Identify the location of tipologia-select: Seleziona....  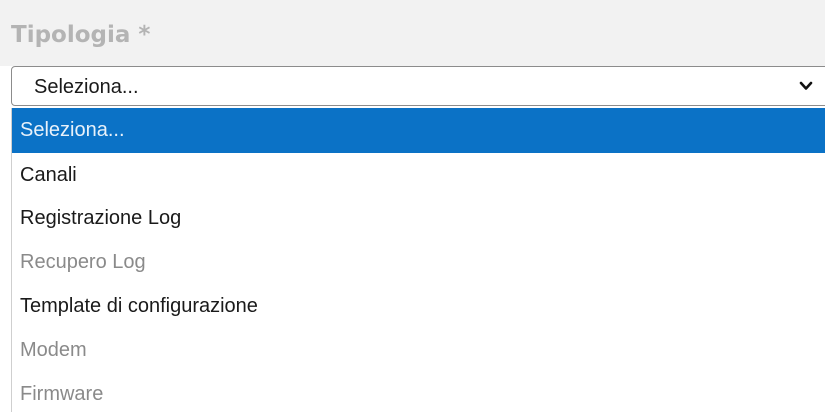
(418, 86).